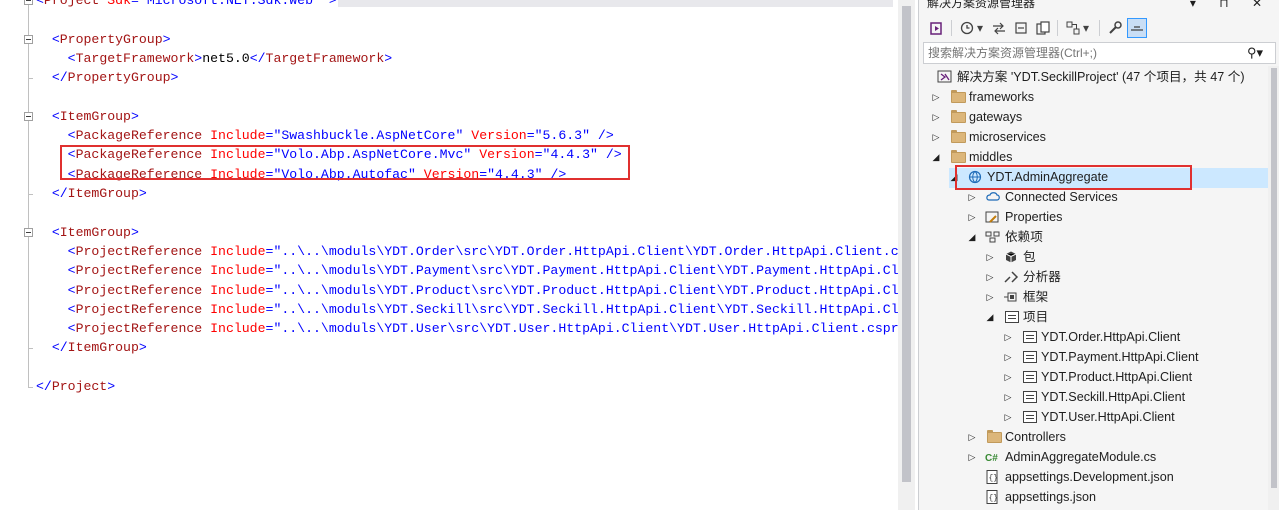 The height and width of the screenshot is (510, 1279). I want to click on code-line: <Project Sdk="Microsoft.NET.Sdk.Web" >, so click(186, 5).